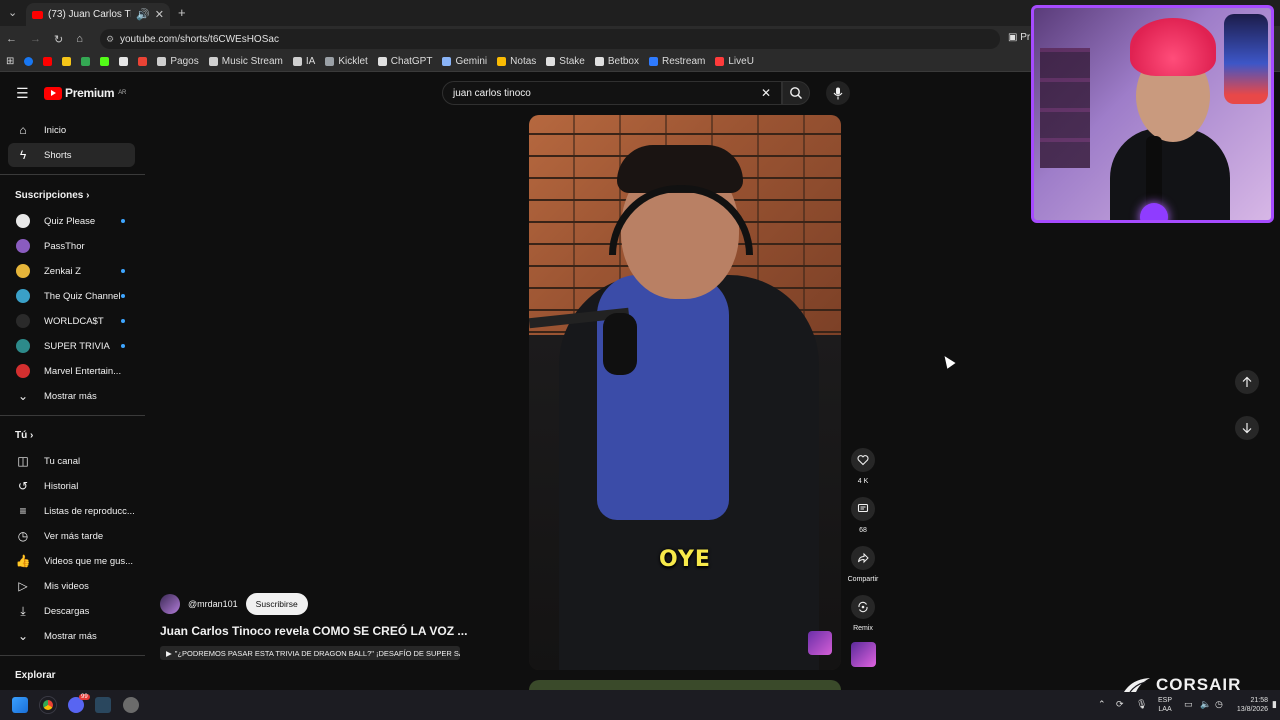  Describe the element at coordinates (1205, 704) in the screenshot. I see `volume-icon: 🔈` at that location.